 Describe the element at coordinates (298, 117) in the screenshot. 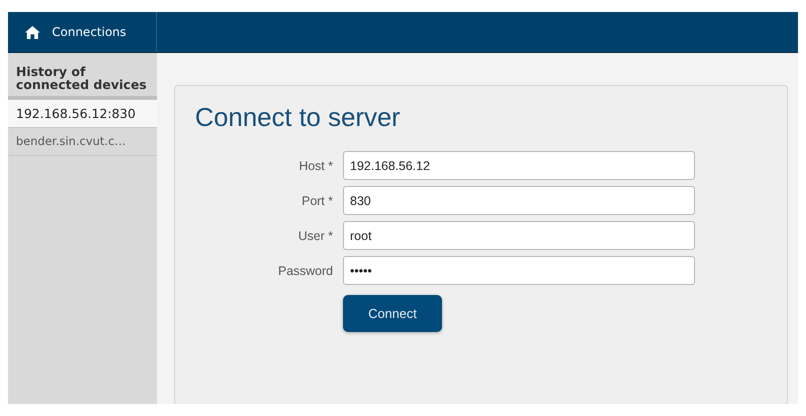

I see `form-title: Connect to server` at that location.